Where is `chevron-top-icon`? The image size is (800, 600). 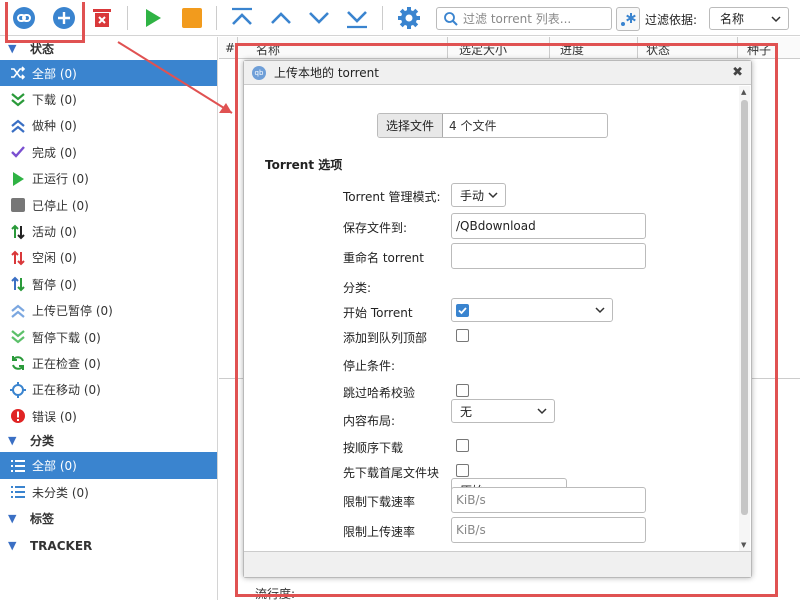
chevron-top-icon is located at coordinates (242, 16).